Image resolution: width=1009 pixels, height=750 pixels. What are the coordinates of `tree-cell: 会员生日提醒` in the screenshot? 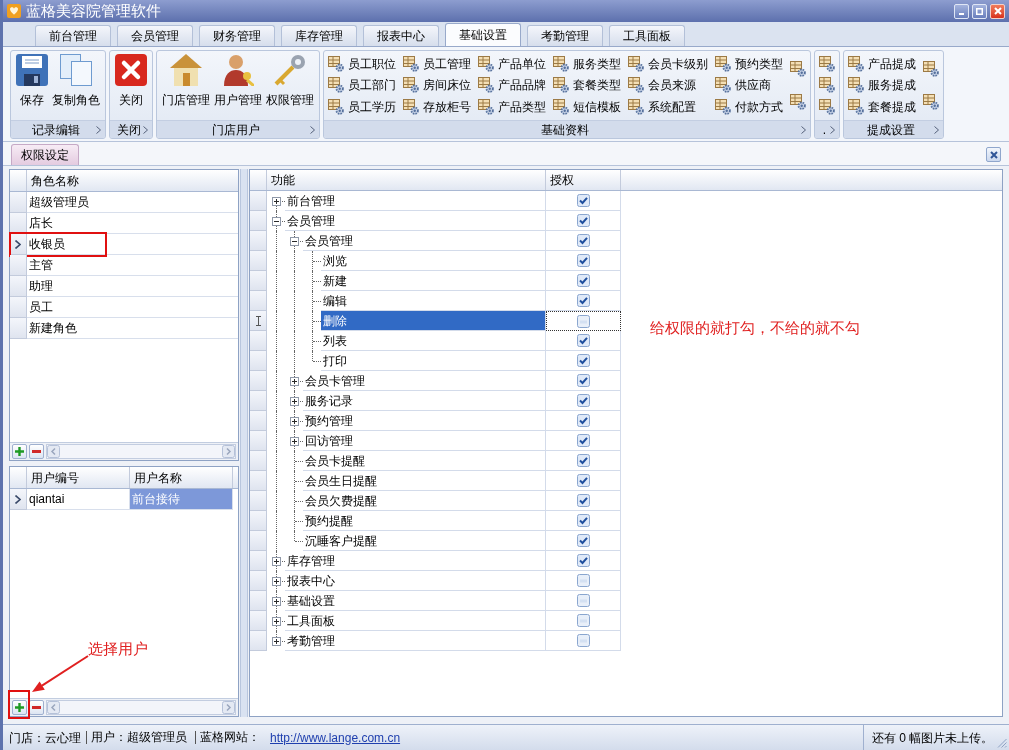 It's located at (424, 481).